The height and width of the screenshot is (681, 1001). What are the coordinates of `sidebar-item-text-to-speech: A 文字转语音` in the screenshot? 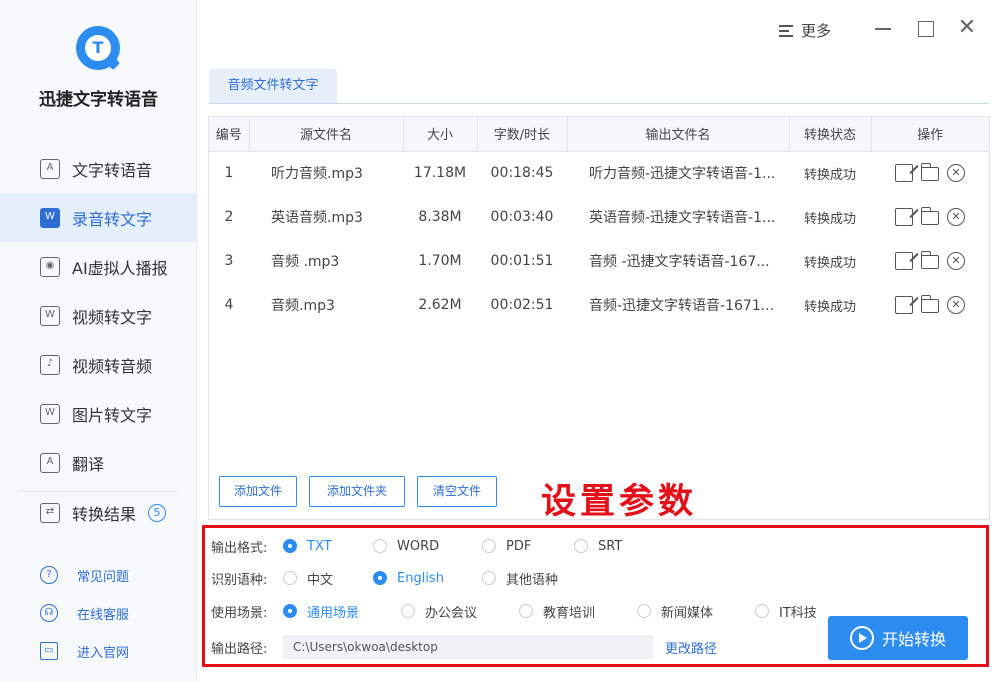 It's located at (98, 168).